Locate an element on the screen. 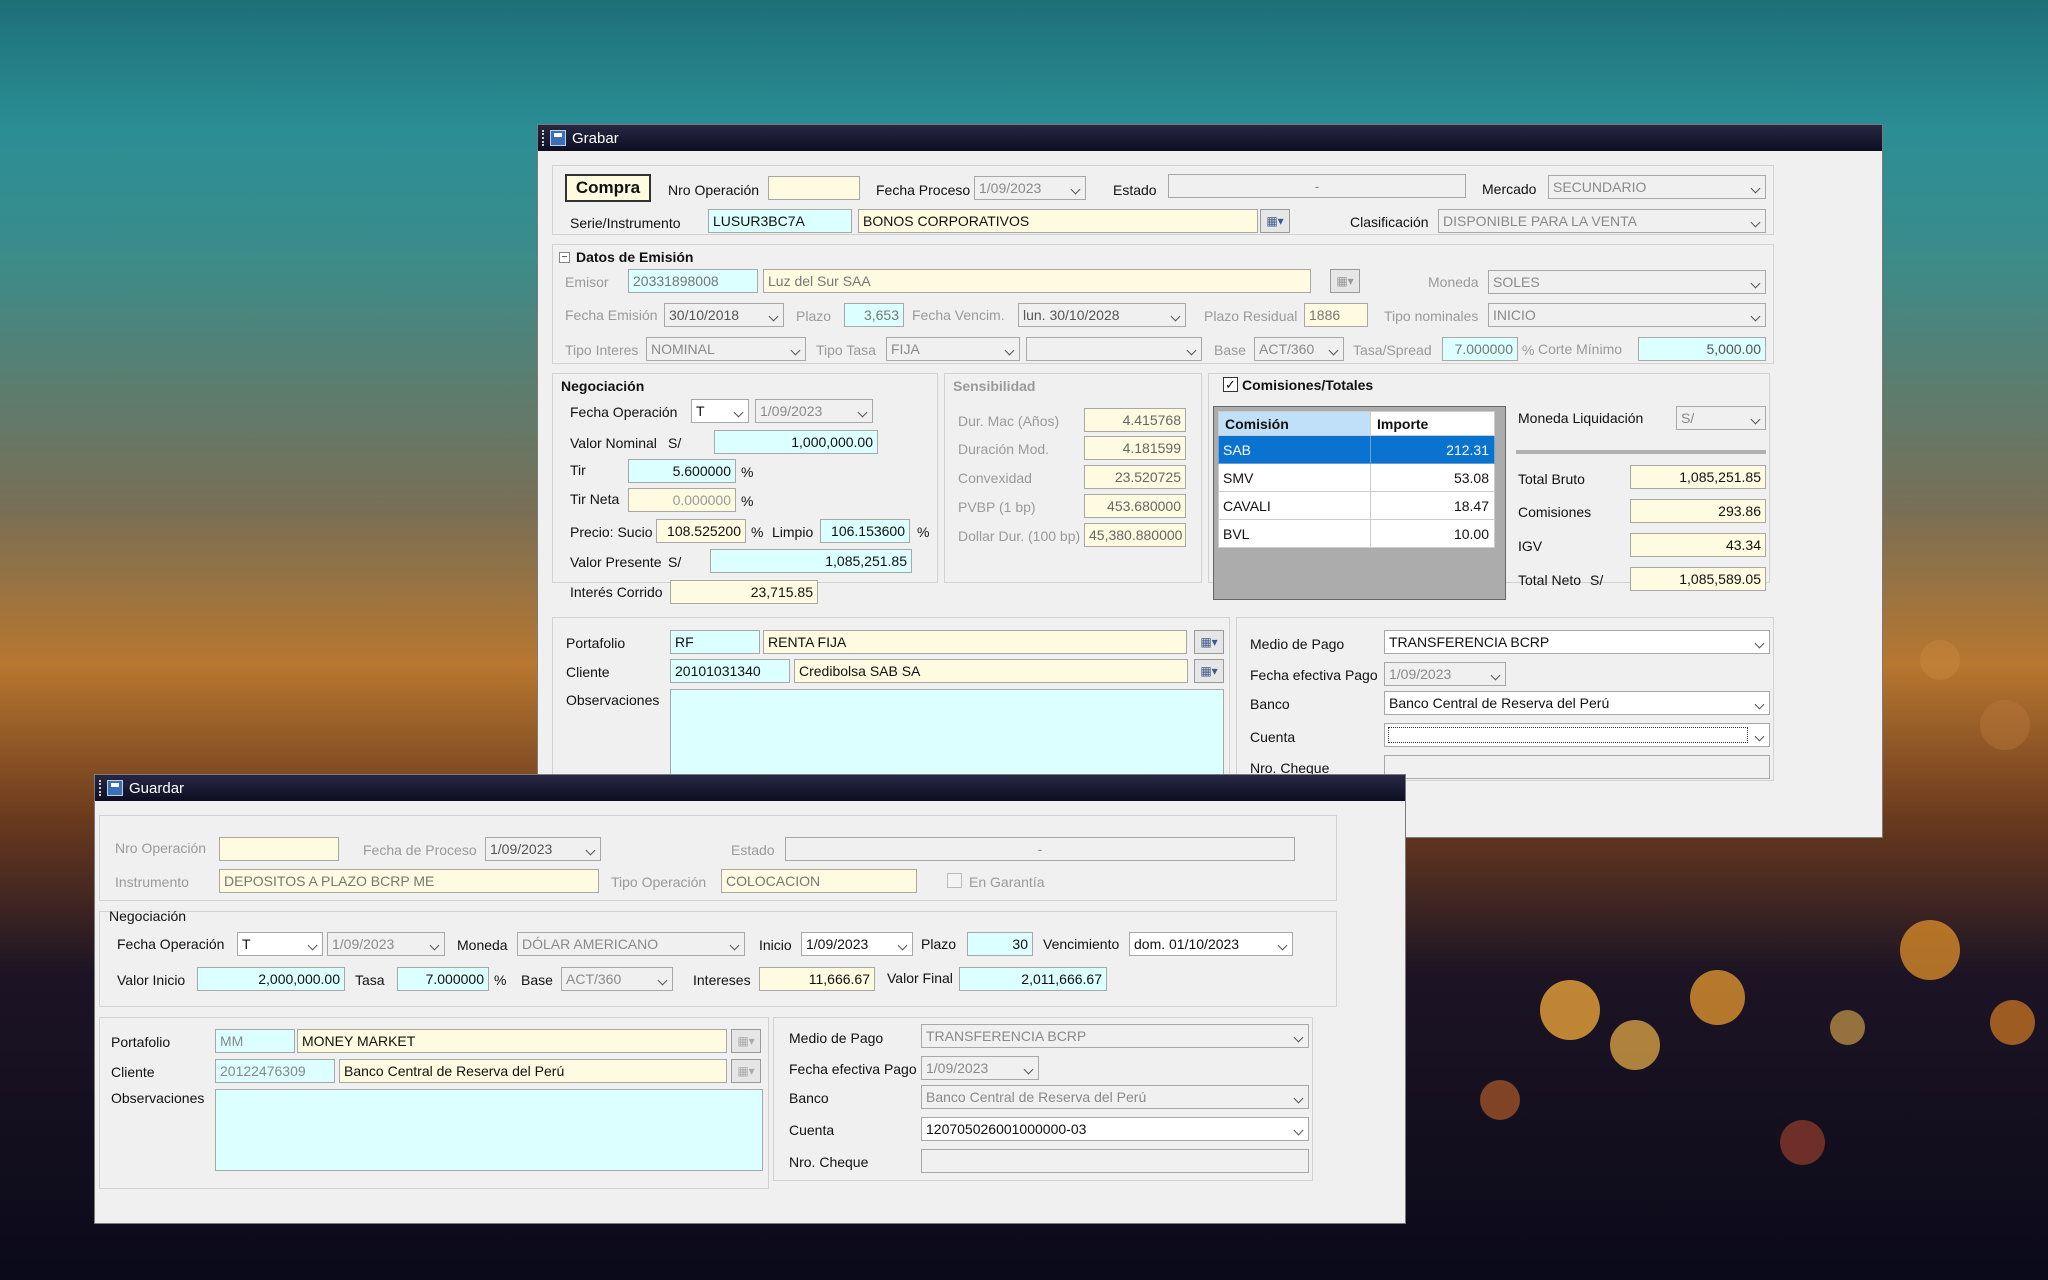 This screenshot has height=1280, width=2048. tipo-interes-select: NOMINAL is located at coordinates (726, 349).